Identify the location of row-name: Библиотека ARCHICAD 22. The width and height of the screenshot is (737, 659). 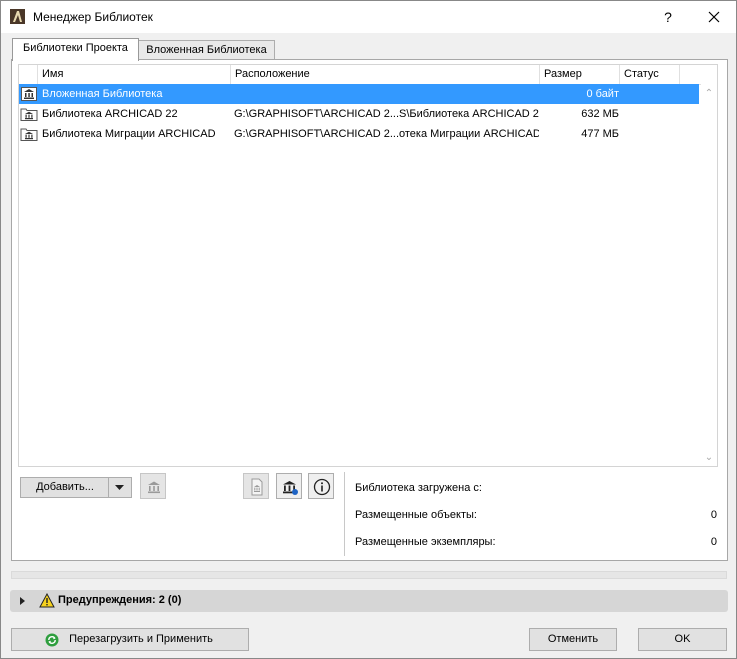
(110, 114).